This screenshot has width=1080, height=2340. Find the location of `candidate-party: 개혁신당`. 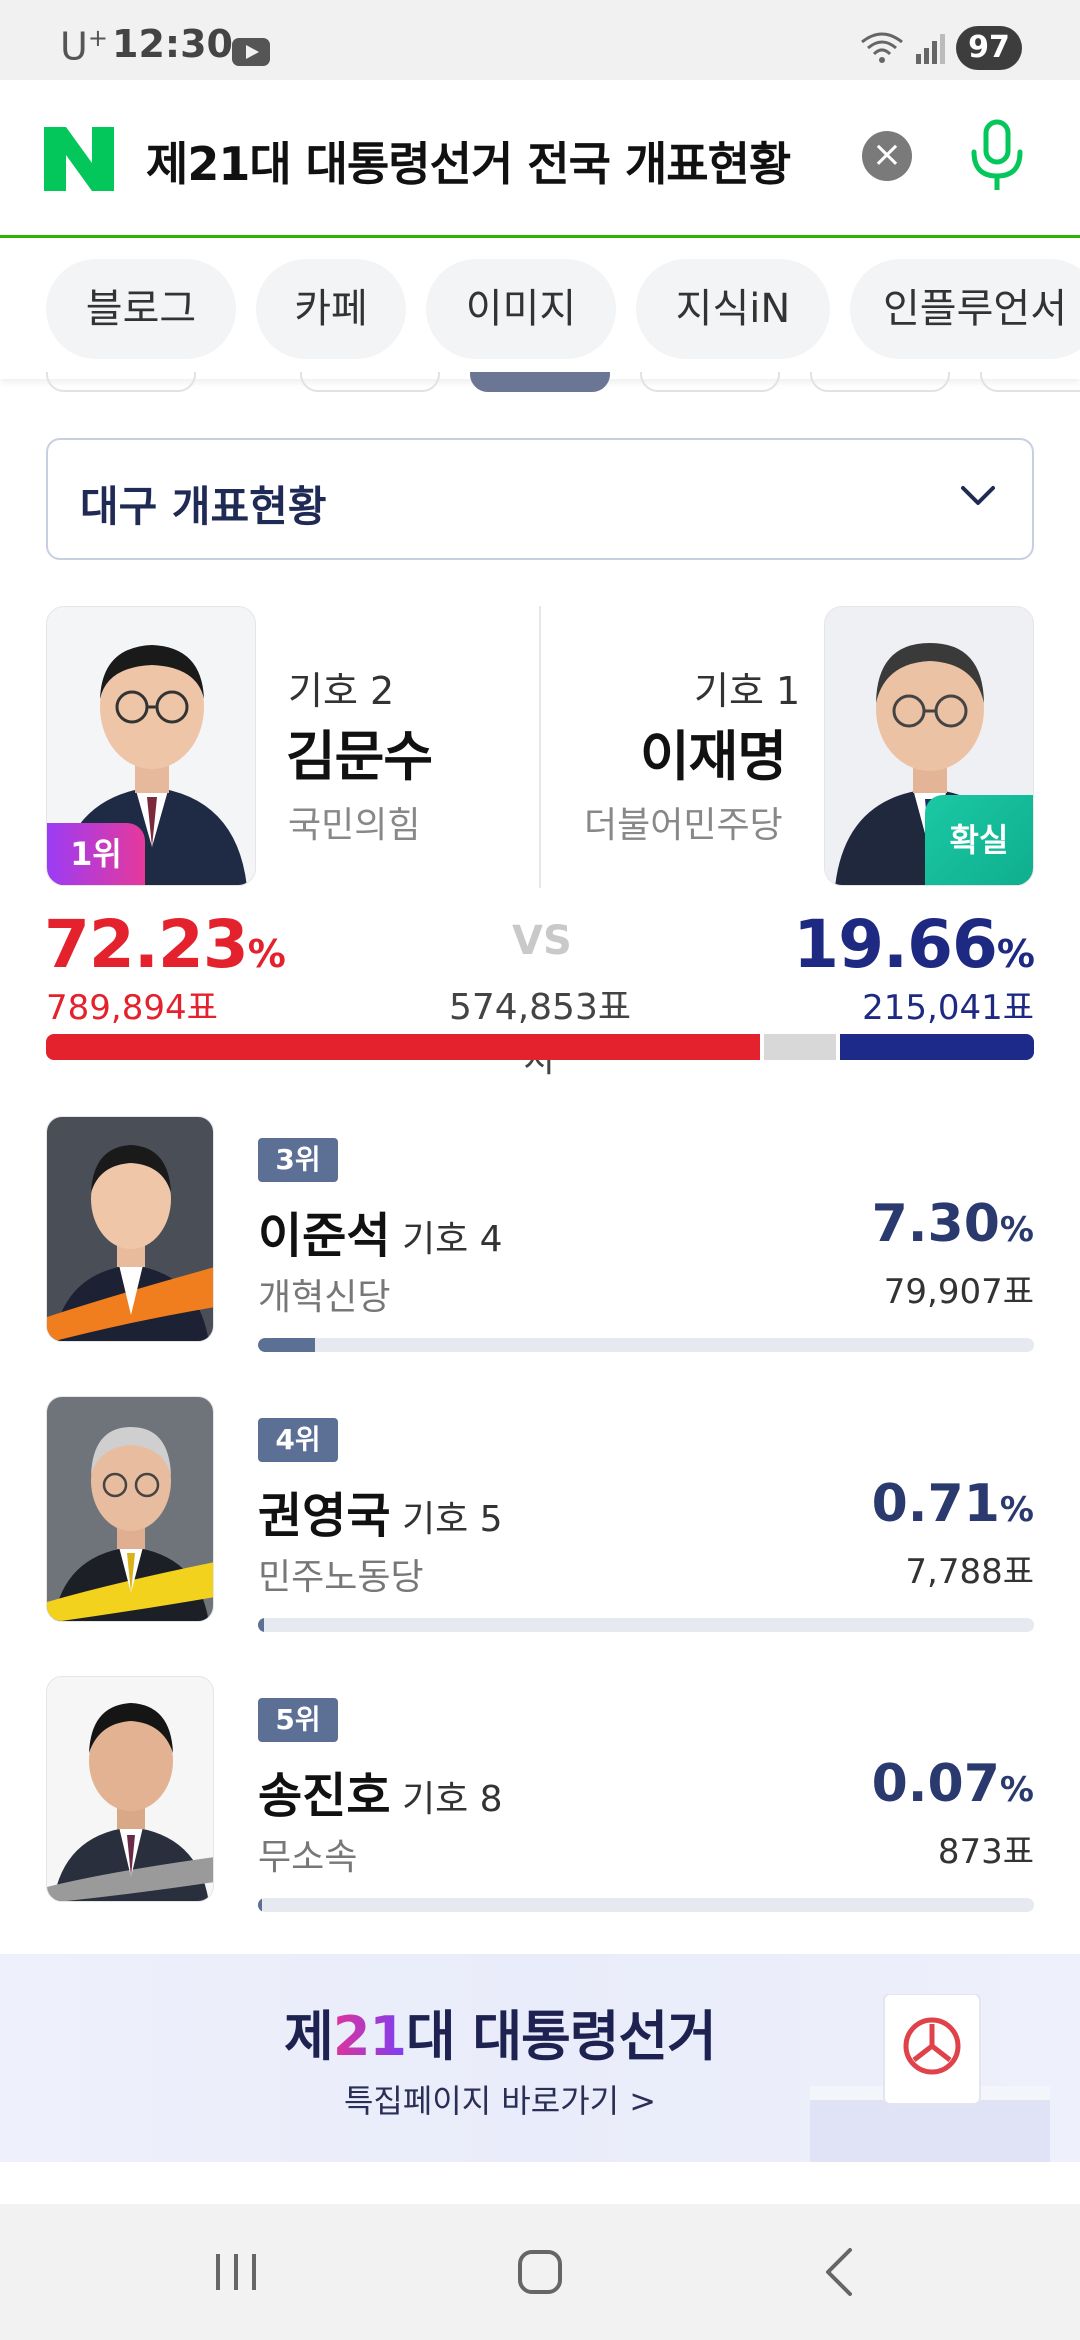

candidate-party: 개혁신당 is located at coordinates (324, 1297).